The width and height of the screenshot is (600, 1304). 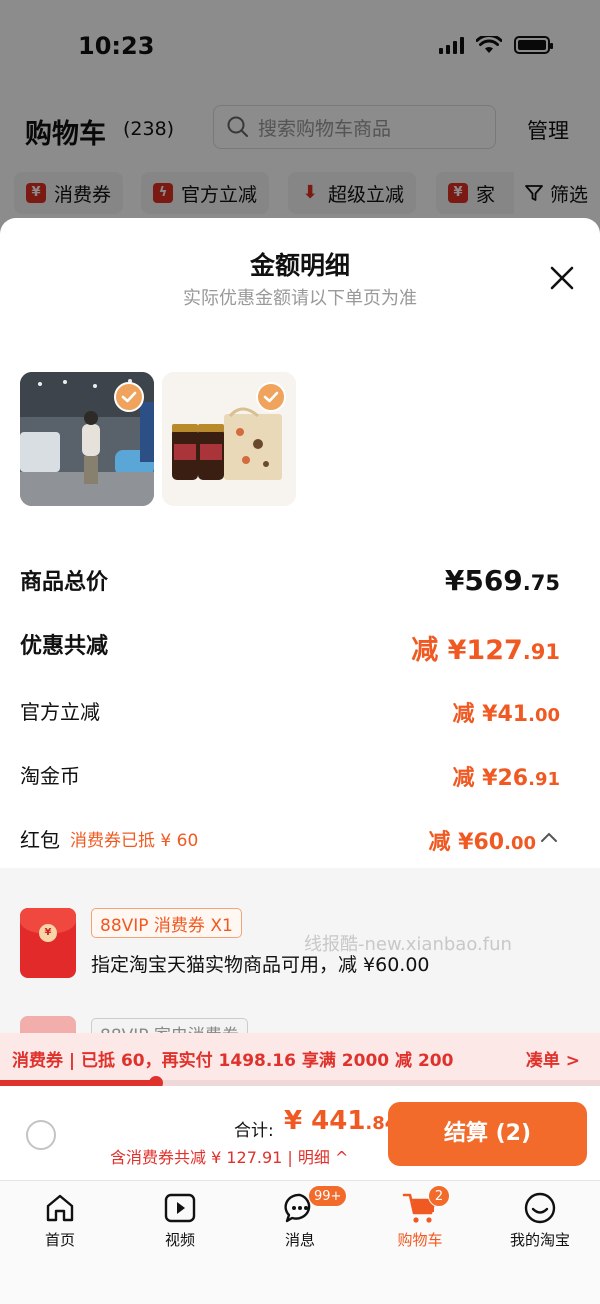 I want to click on official-discount-value: 减 ¥41.00, so click(x=506, y=714).